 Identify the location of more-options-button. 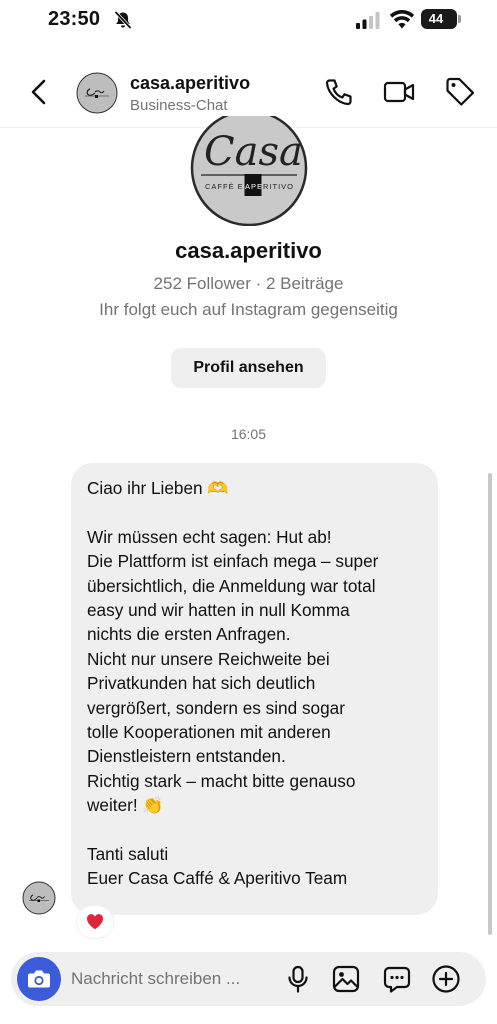
(446, 979).